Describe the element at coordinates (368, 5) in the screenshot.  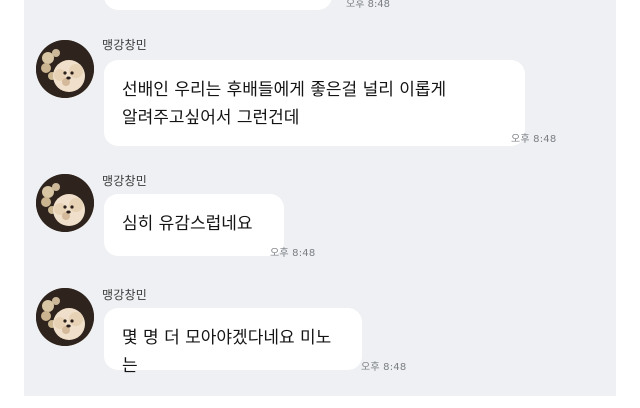
I see `previous-message-time: 오후 8:48` at that location.